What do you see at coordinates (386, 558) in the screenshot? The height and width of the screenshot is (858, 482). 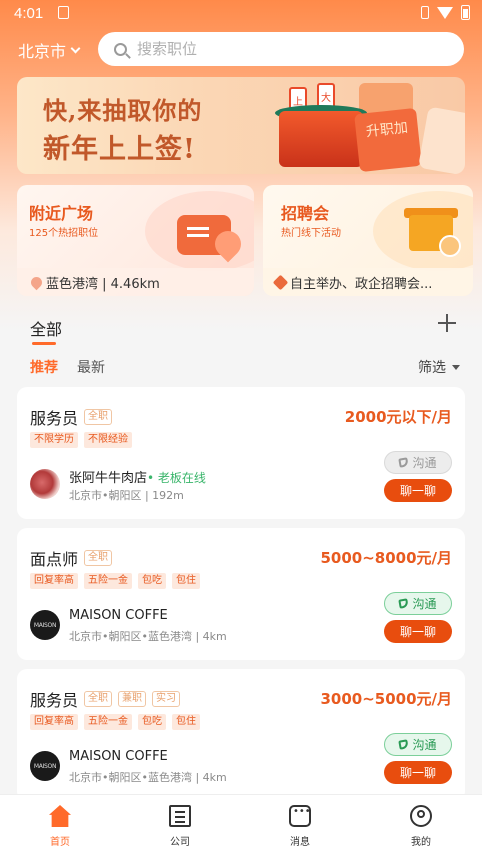 I see `salary: 5000~8000元/月` at bounding box center [386, 558].